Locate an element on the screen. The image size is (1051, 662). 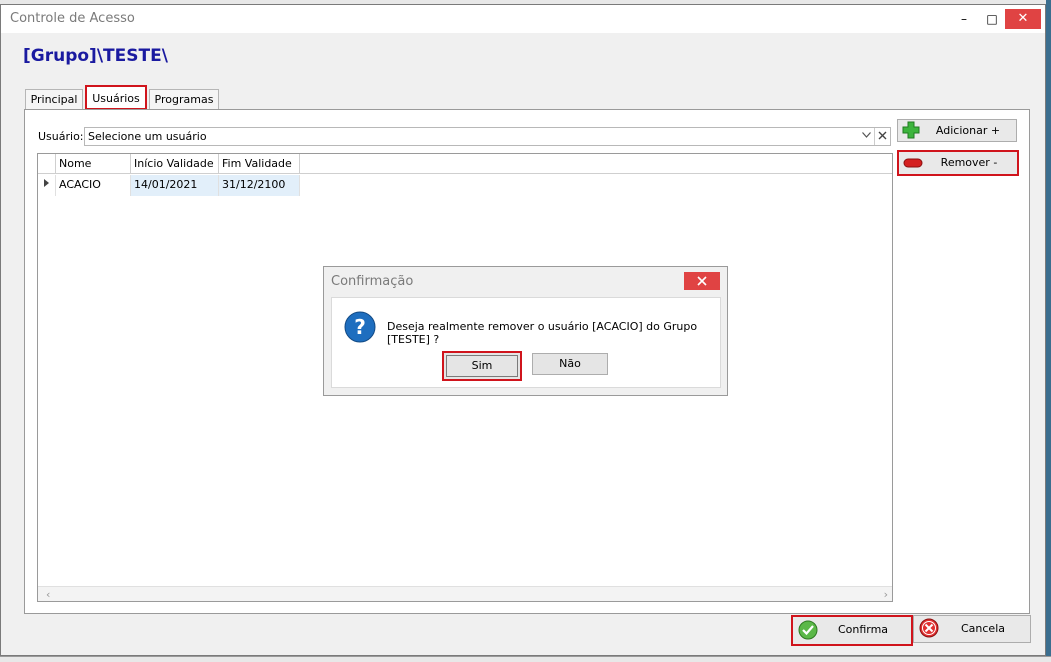
background-window-bottom is located at coordinates (525, 659).